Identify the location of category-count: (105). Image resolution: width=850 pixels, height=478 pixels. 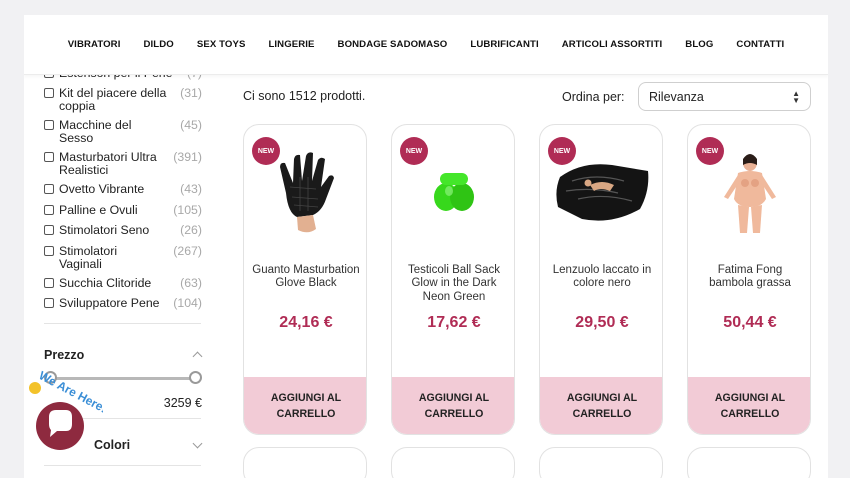
(187, 210).